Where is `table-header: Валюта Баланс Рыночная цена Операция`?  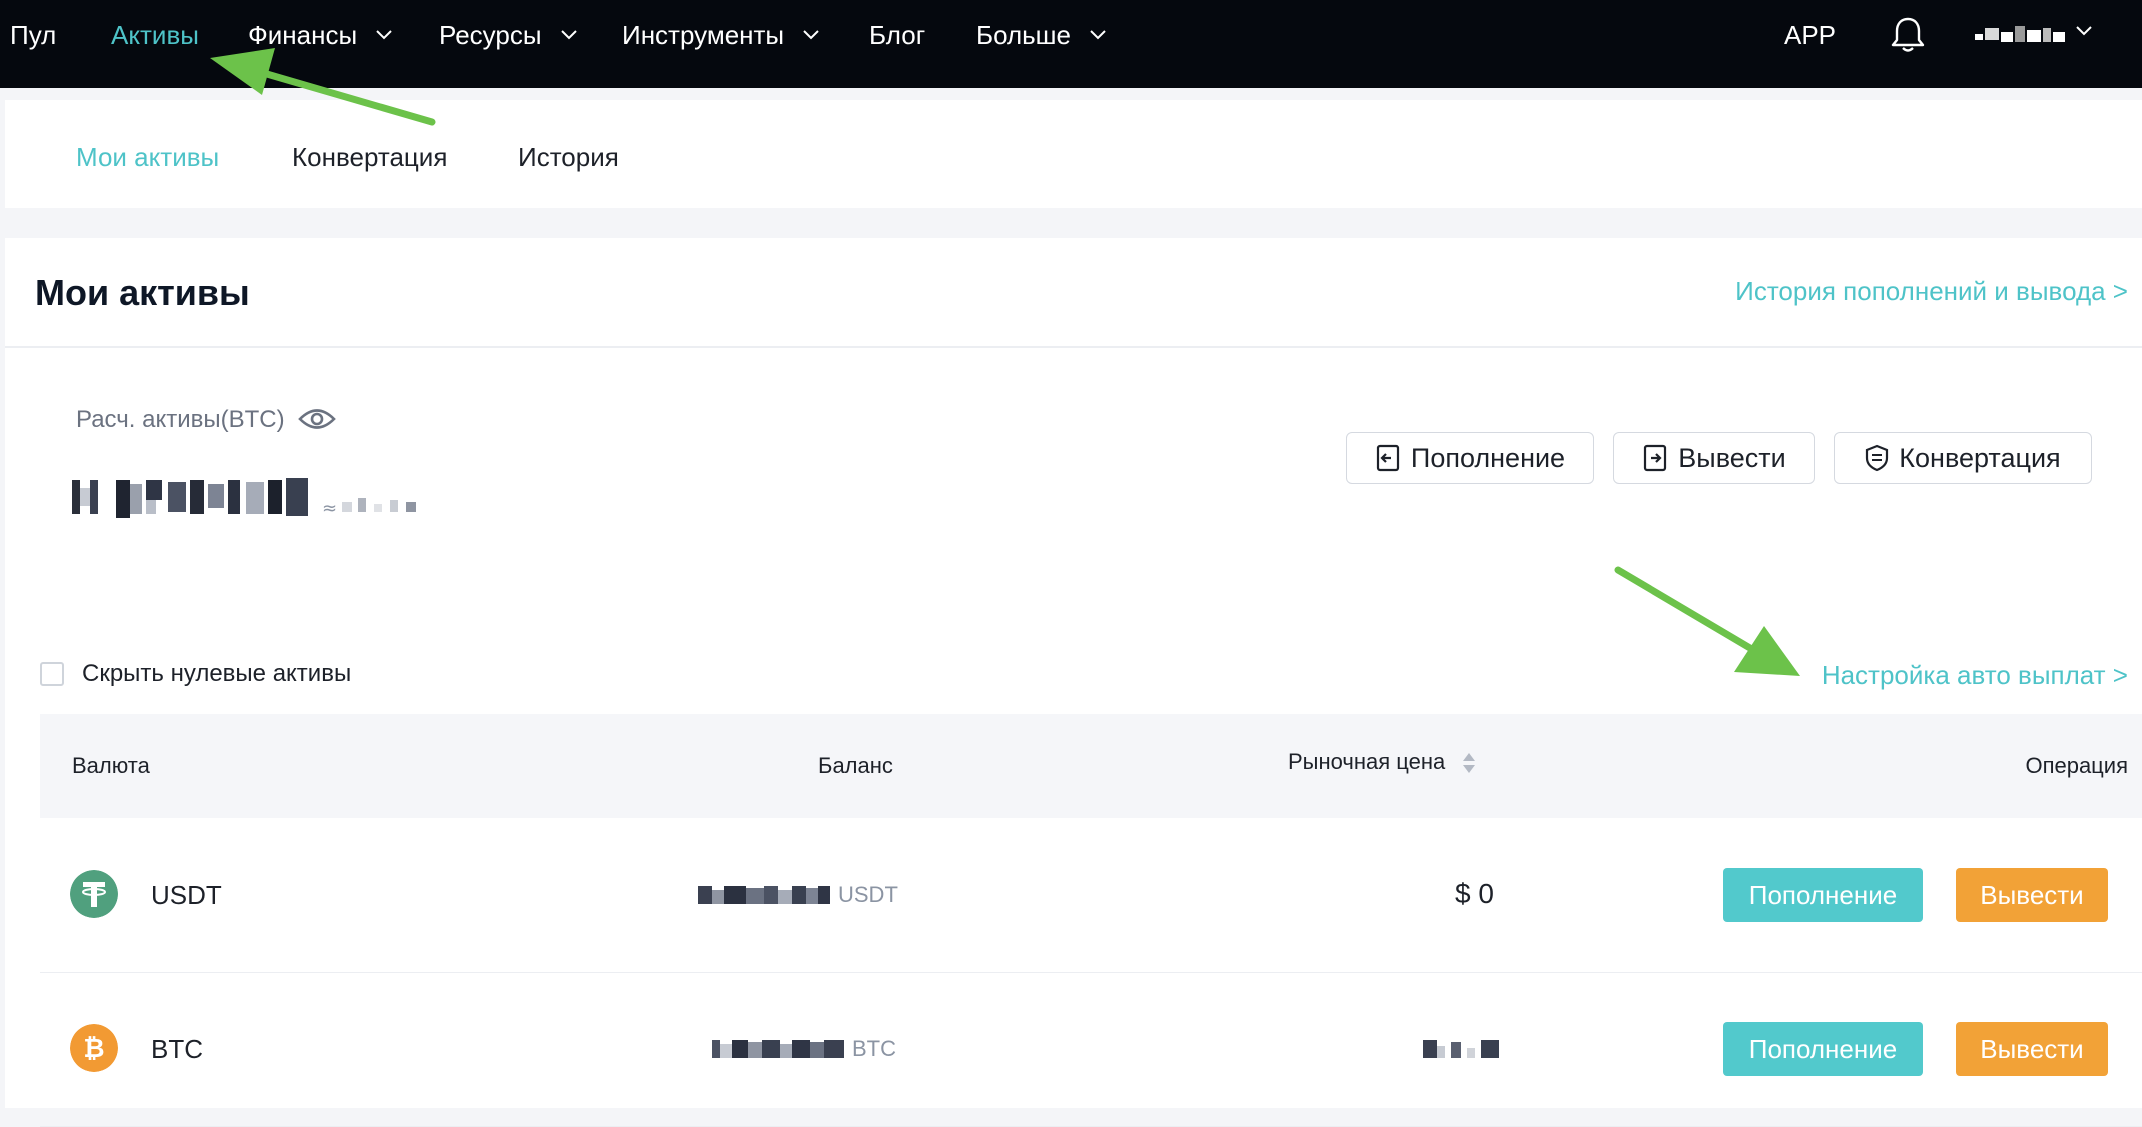 table-header: Валюта Баланс Рыночная цена Операция is located at coordinates (1091, 766).